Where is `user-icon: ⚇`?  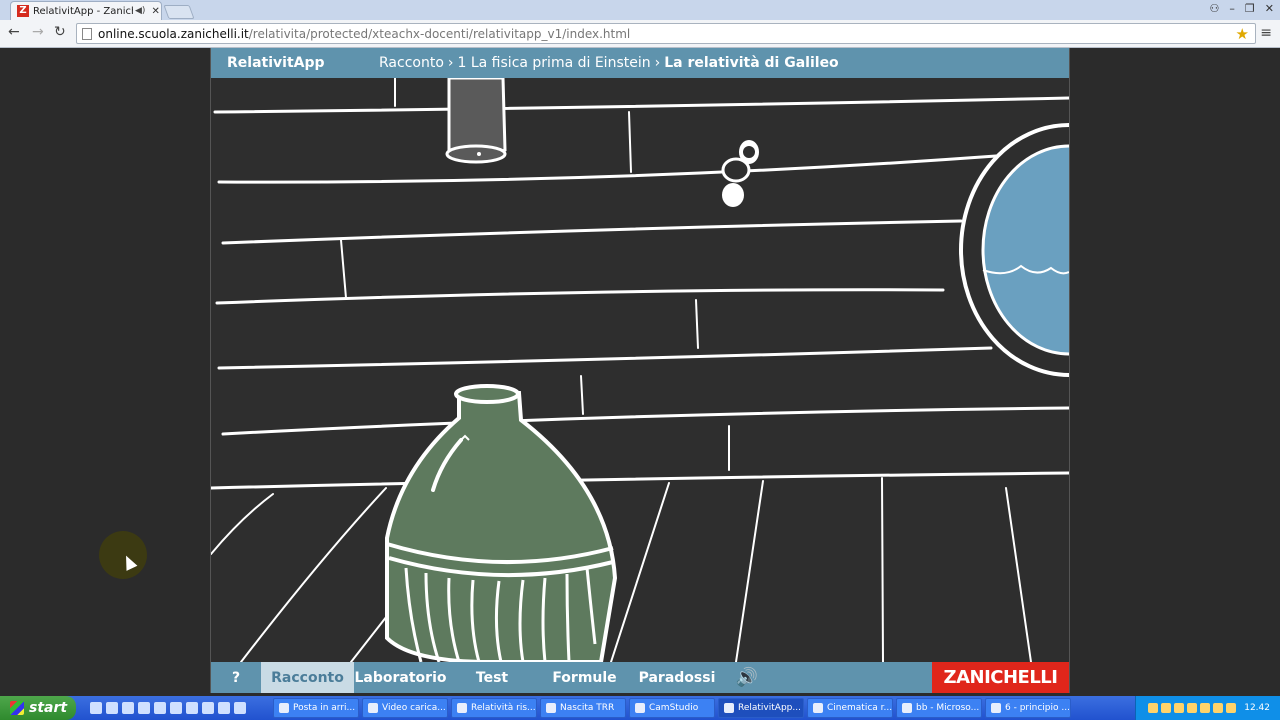 user-icon: ⚇ is located at coordinates (1215, 8).